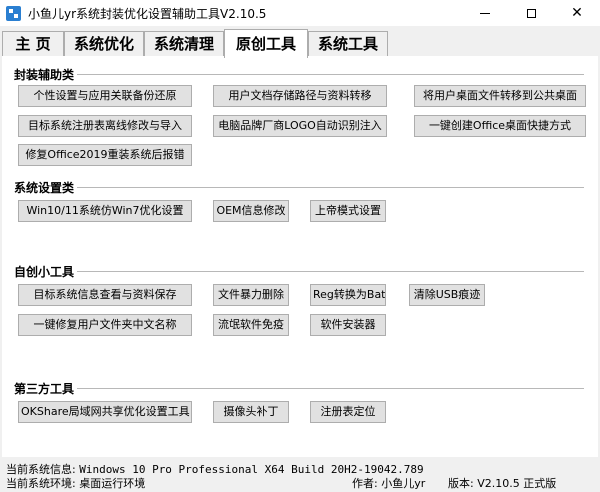  I want to click on app-icon, so click(13, 13).